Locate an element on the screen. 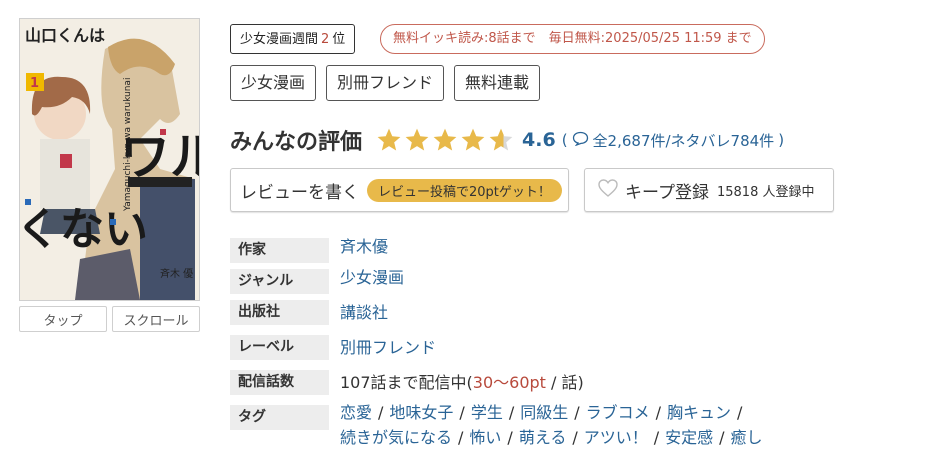 This screenshot has width=927, height=458. keep-button: キープ登録 15818 人登録中 is located at coordinates (709, 190).